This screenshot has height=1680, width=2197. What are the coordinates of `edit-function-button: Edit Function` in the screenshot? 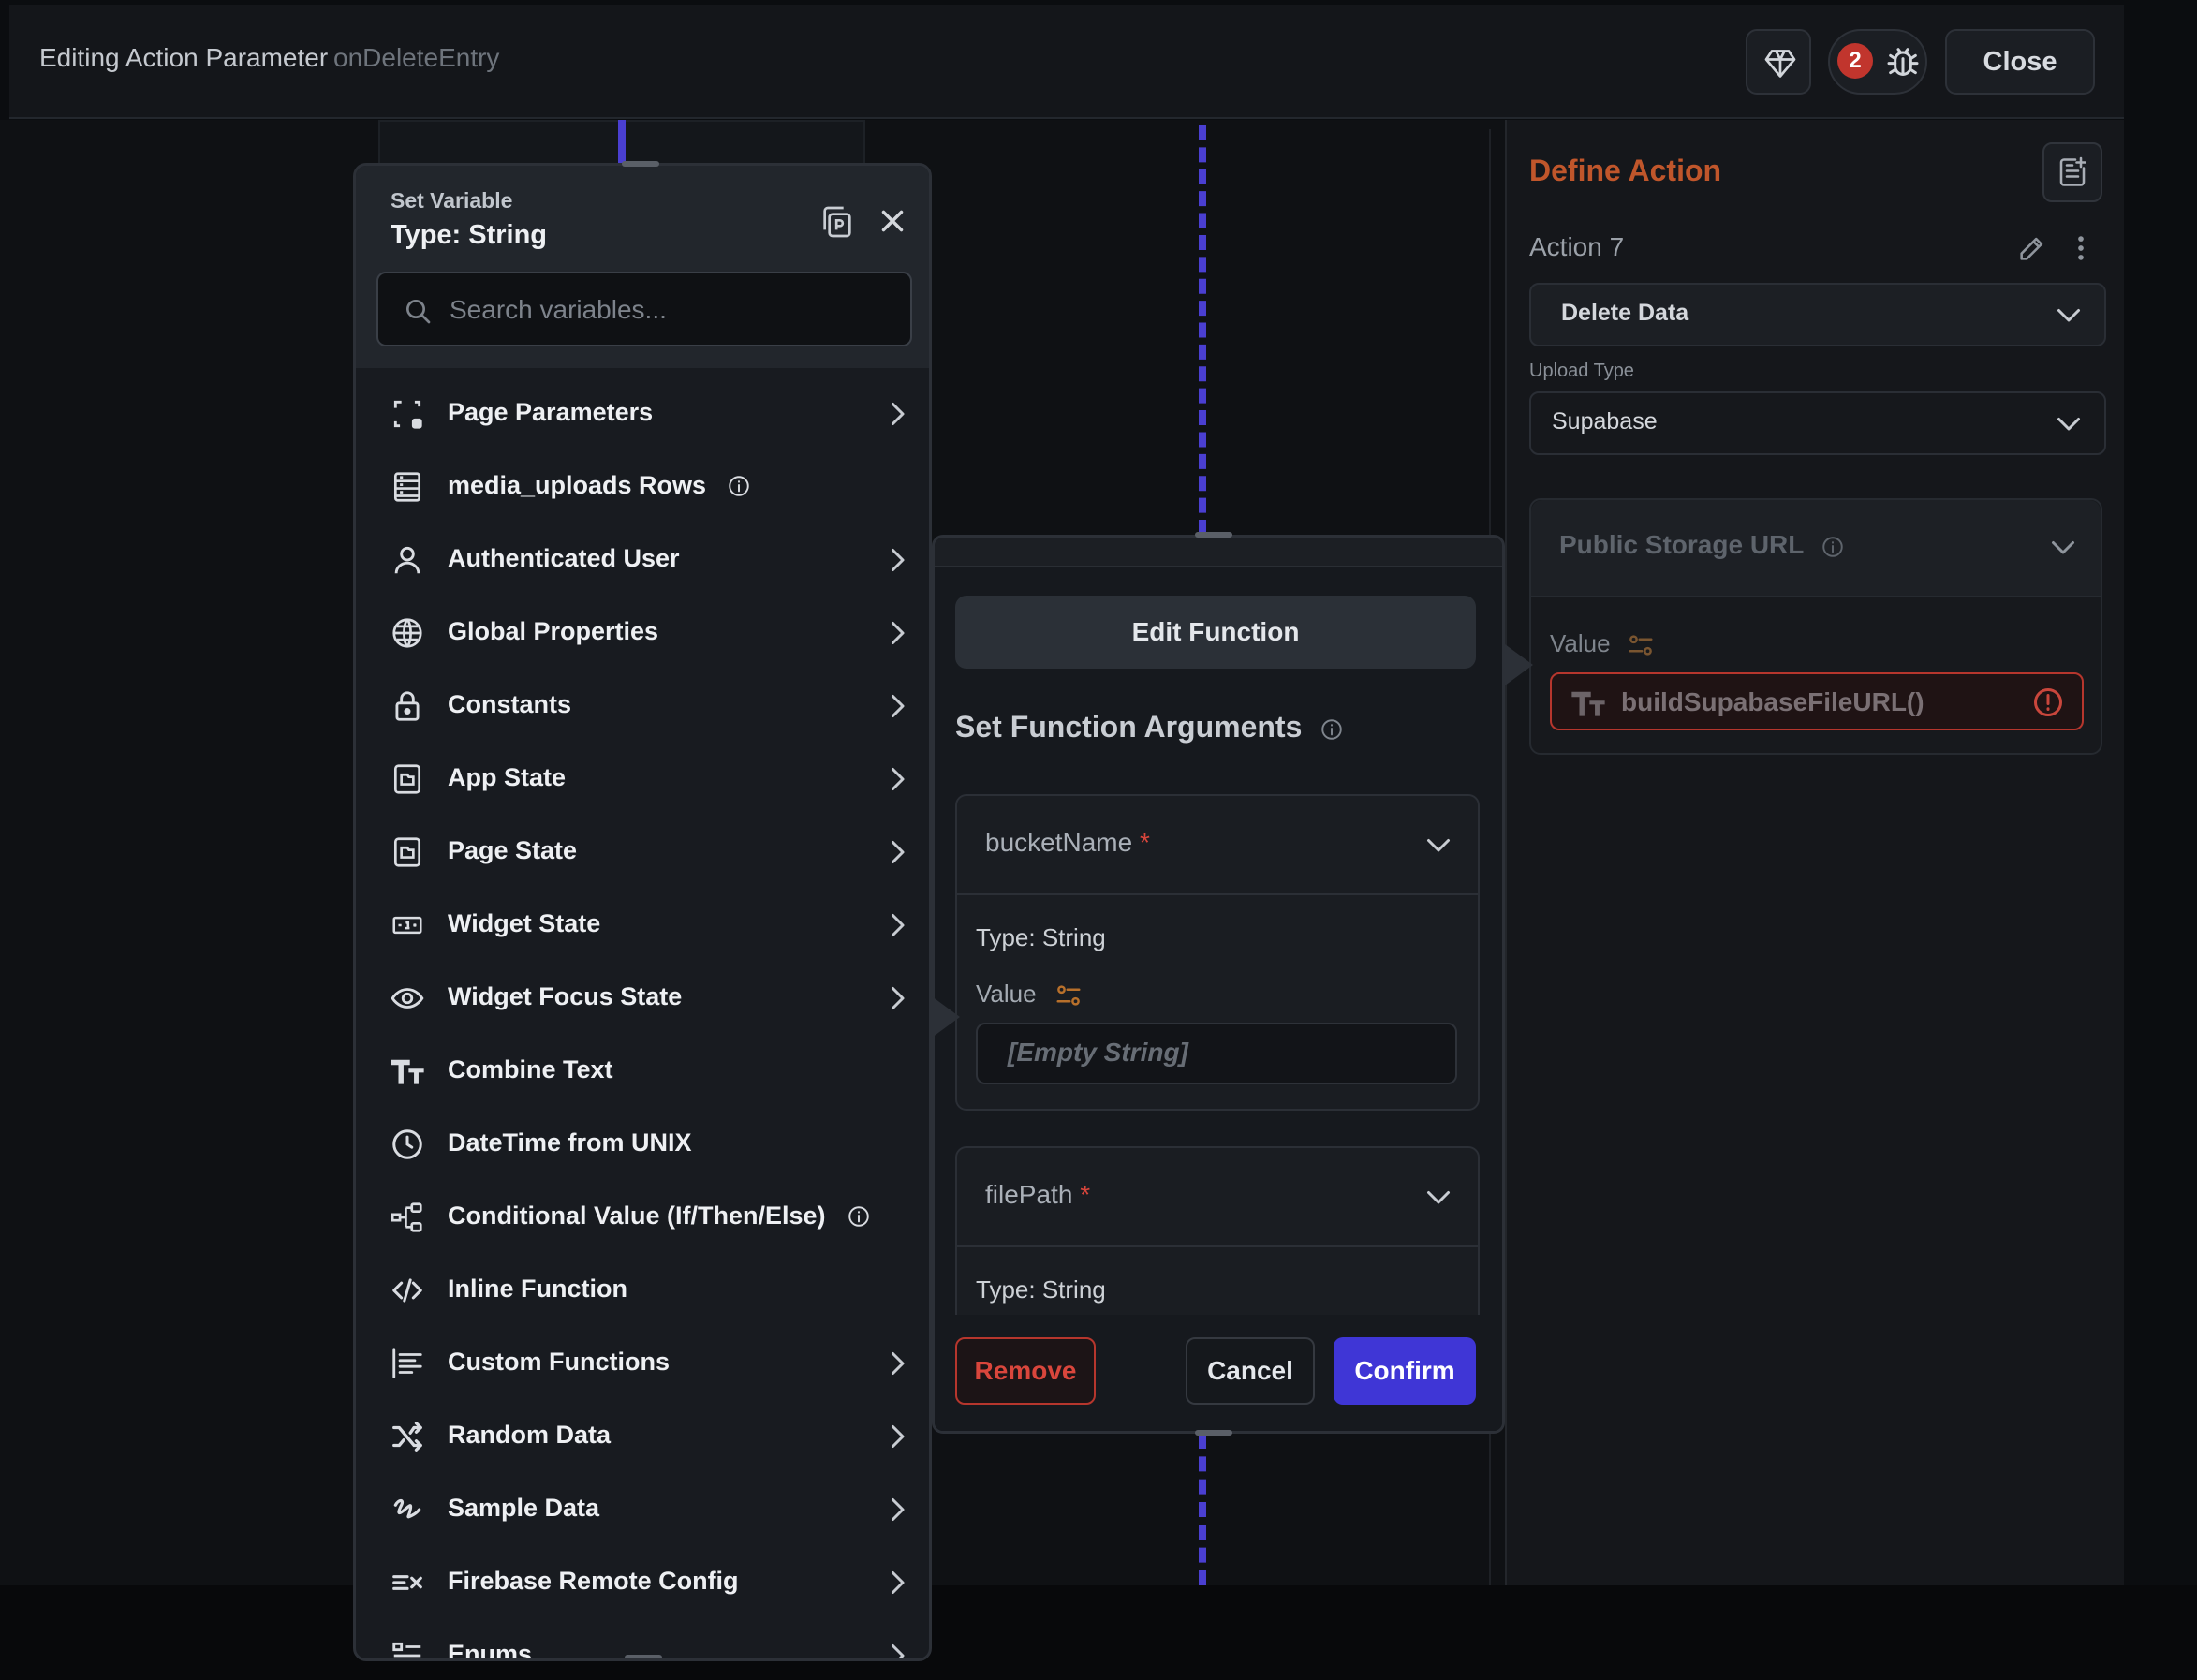 It's located at (1215, 633).